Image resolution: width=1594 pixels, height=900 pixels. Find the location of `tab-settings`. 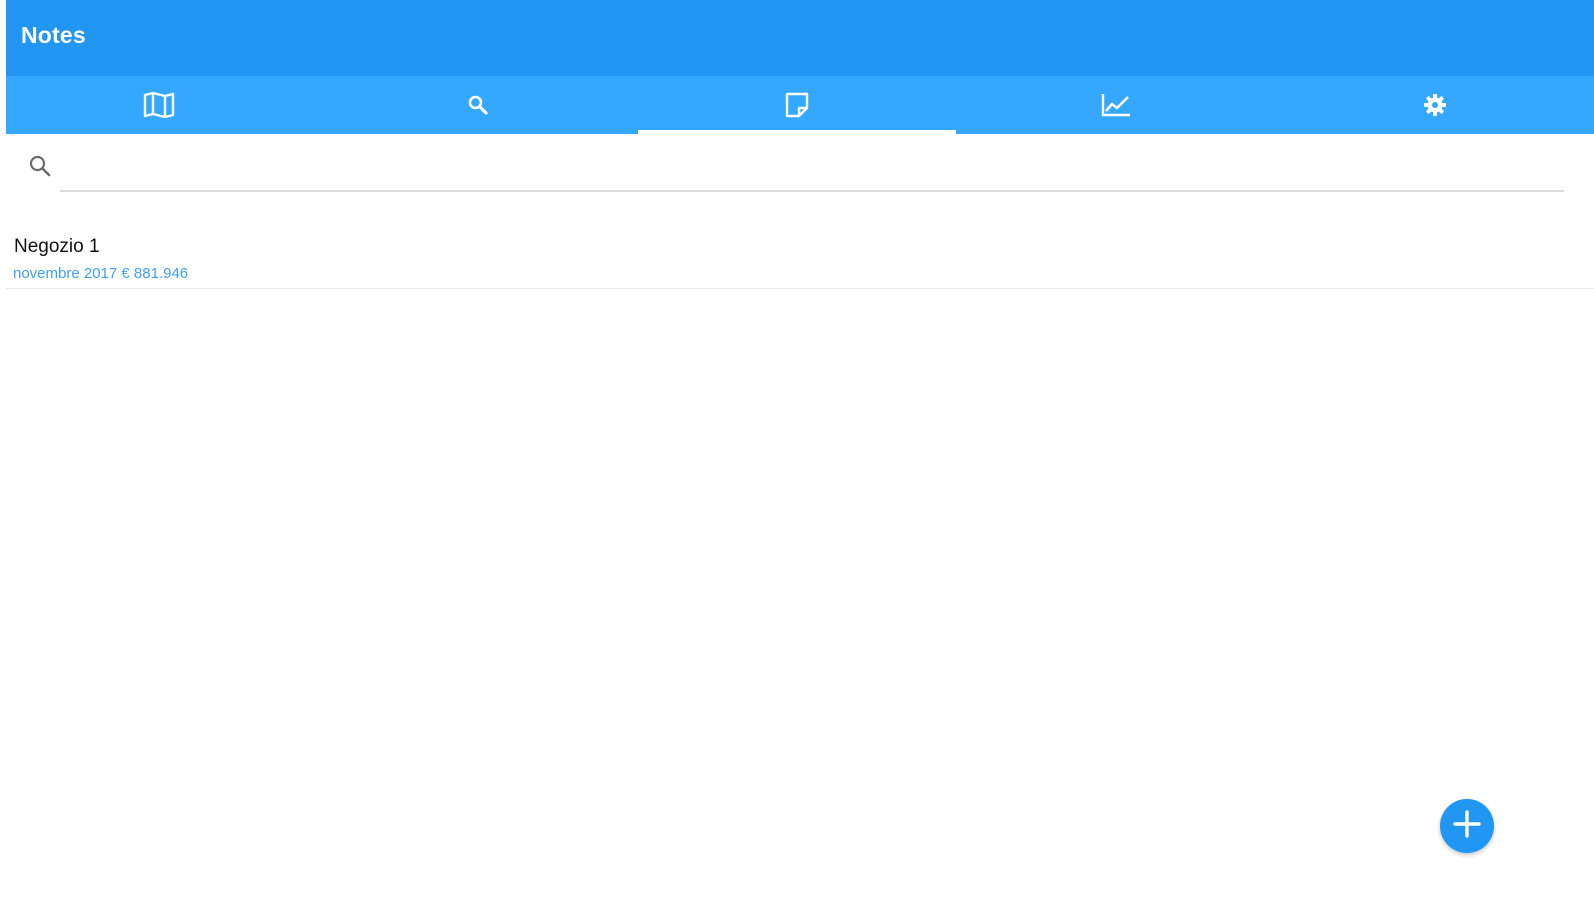

tab-settings is located at coordinates (1434, 105).